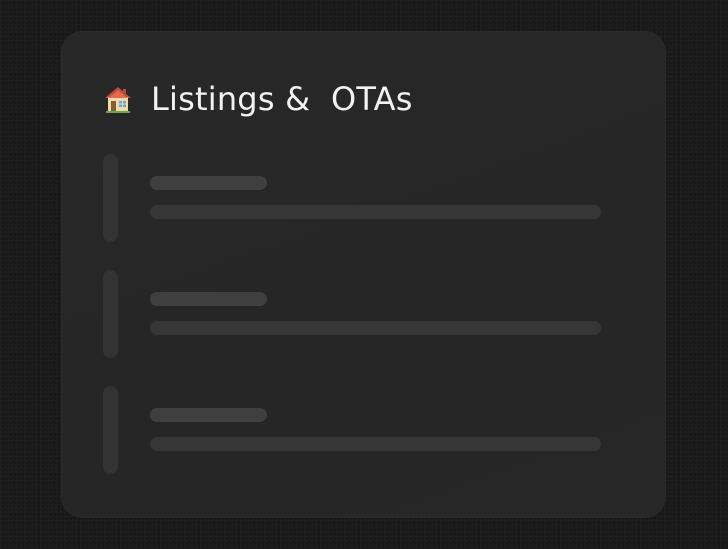  What do you see at coordinates (118, 99) in the screenshot?
I see `house-icon` at bounding box center [118, 99].